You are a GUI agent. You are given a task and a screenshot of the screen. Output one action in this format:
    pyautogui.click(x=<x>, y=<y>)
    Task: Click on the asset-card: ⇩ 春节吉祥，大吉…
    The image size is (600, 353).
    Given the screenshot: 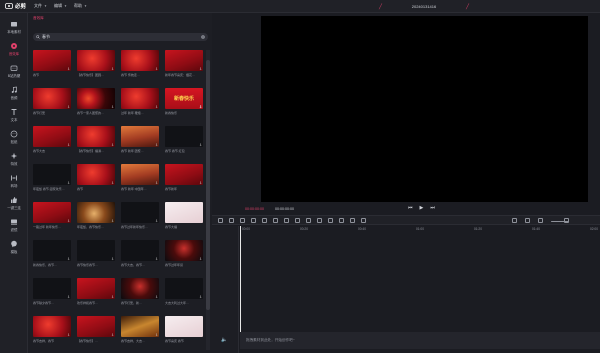 What is the action you would take?
    pyautogui.click(x=140, y=329)
    